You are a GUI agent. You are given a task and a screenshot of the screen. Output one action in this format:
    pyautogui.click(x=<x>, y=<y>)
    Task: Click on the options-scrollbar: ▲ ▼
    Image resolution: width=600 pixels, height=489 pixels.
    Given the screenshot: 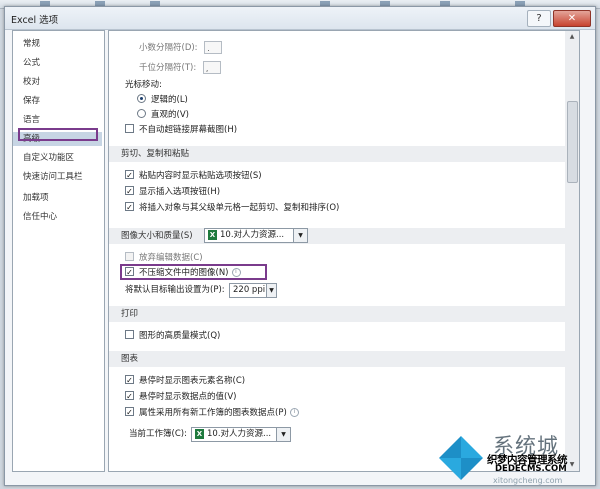 What is the action you would take?
    pyautogui.click(x=572, y=251)
    